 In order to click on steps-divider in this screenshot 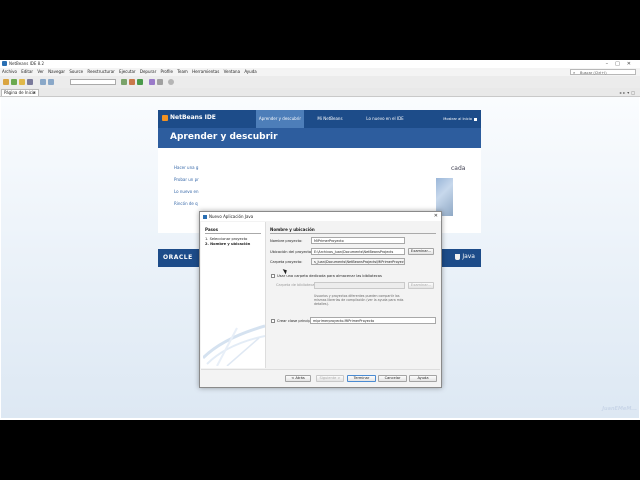, I will do `click(233, 233)`.